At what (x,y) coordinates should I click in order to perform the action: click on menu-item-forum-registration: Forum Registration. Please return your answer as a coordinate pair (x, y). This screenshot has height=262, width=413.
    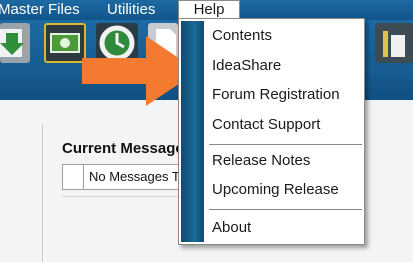
    Looking at the image, I should click on (276, 95).